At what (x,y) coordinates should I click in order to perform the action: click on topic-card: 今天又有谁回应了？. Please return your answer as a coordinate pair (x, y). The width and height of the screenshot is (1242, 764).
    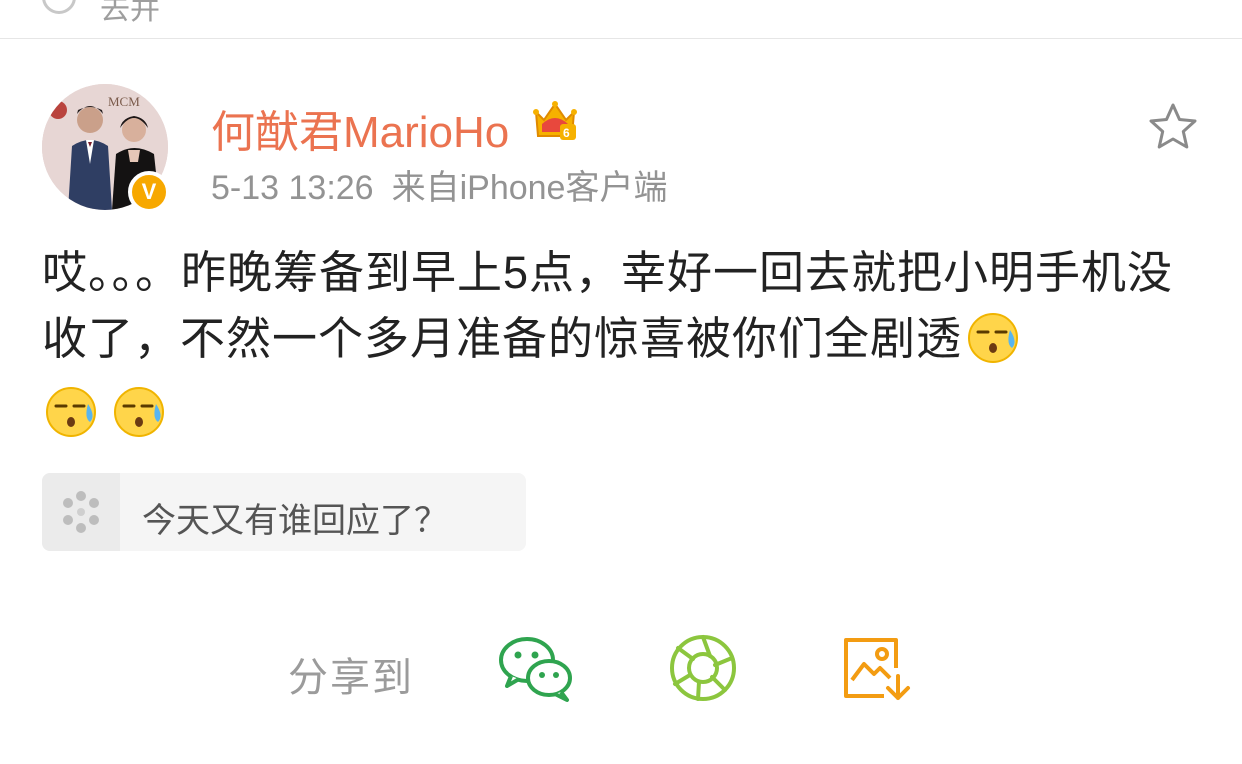
    Looking at the image, I should click on (284, 512).